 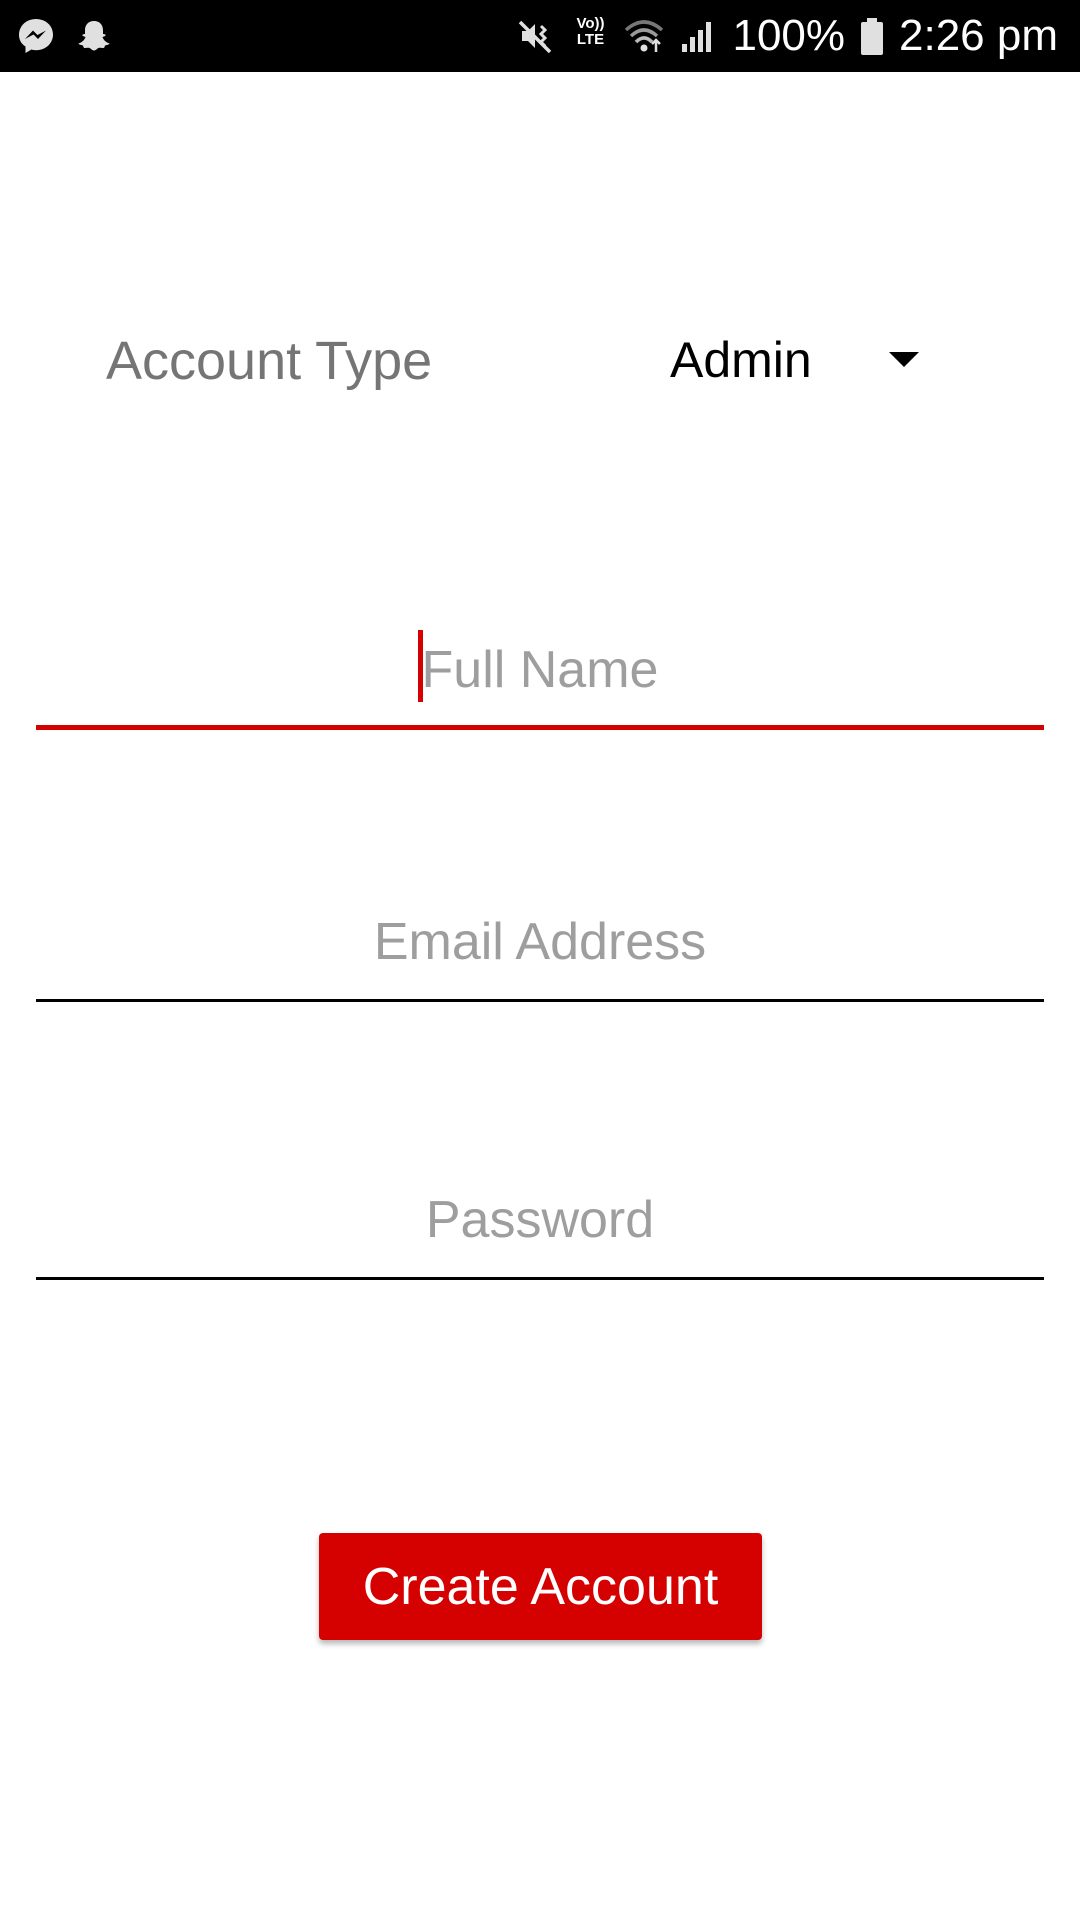 What do you see at coordinates (420, 666) in the screenshot?
I see `text-cursor` at bounding box center [420, 666].